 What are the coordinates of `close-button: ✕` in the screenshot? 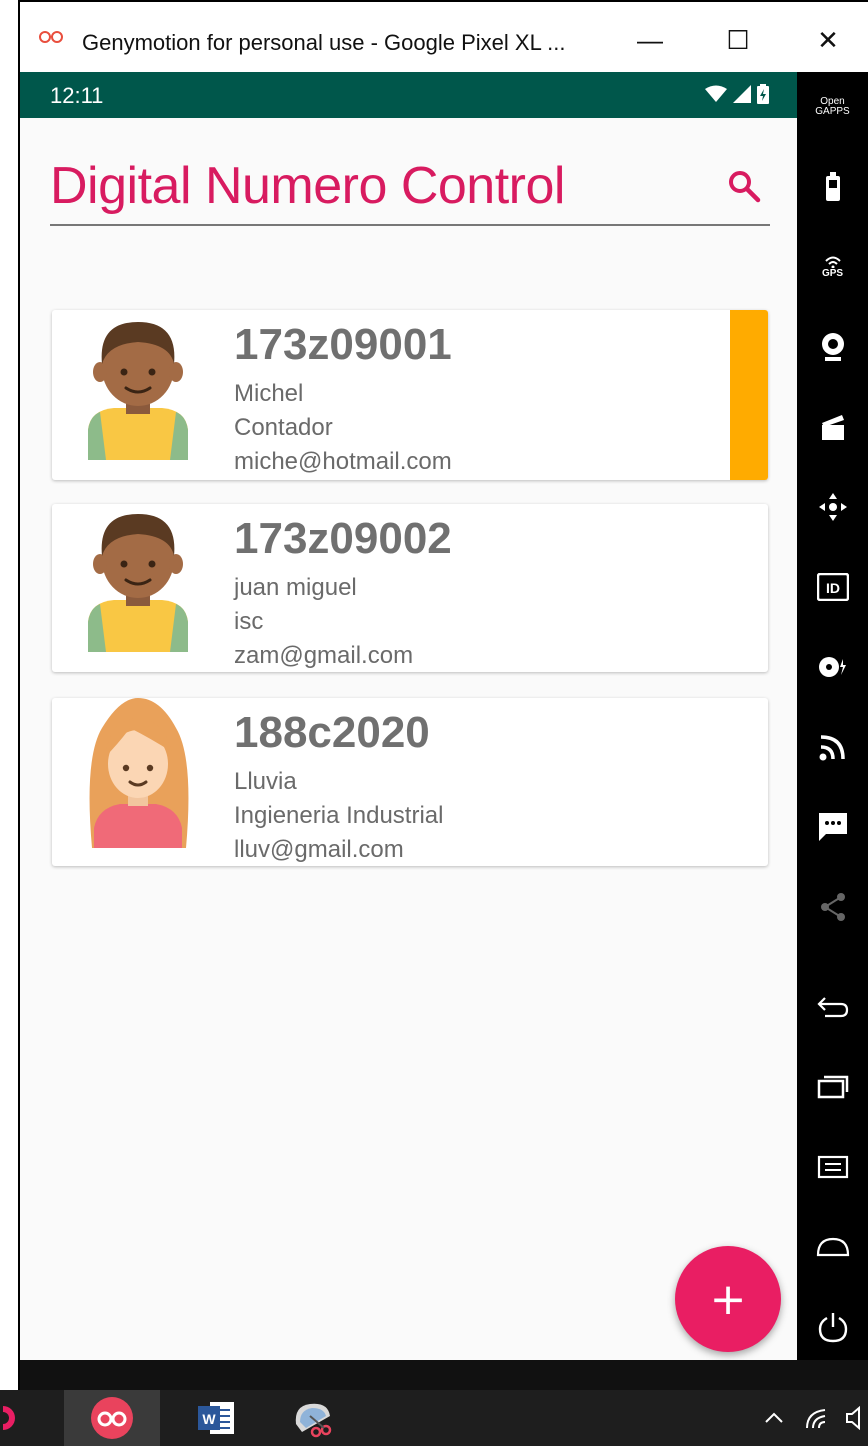 It's located at (828, 40).